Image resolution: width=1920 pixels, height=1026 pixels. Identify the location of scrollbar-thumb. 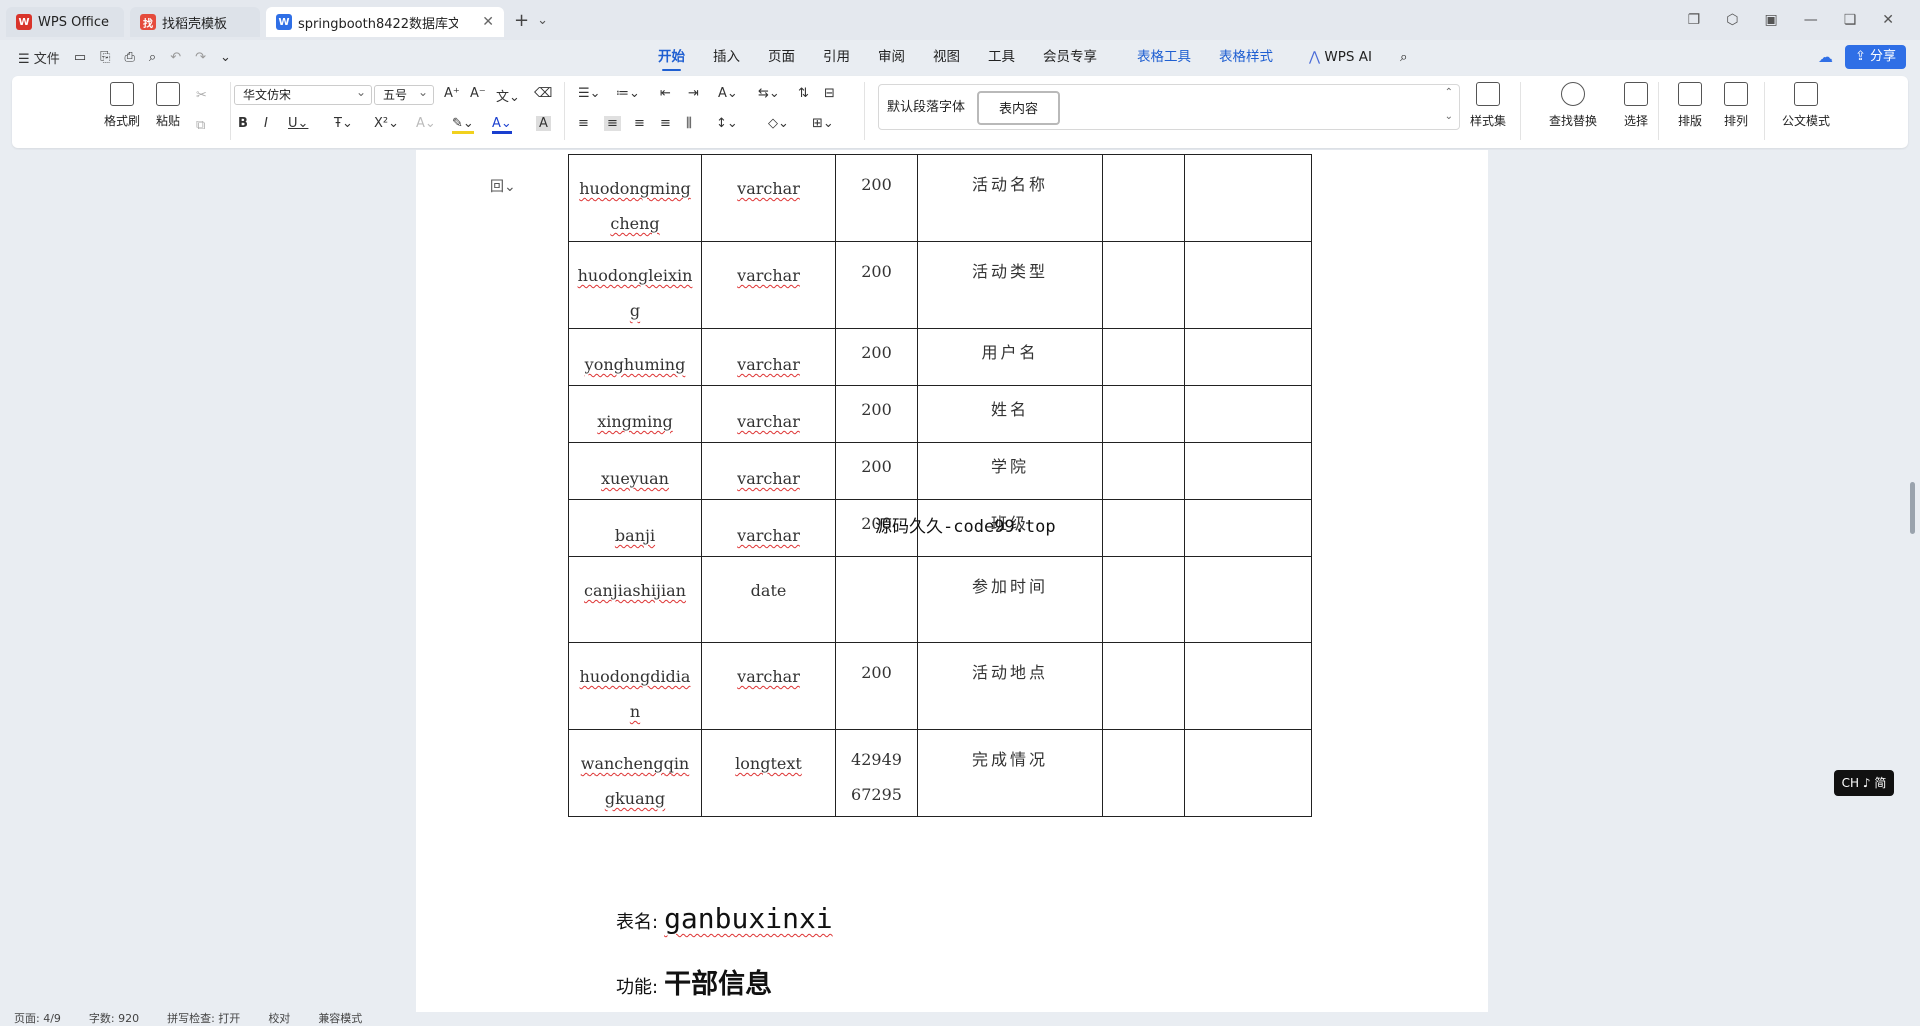
(1912, 508).